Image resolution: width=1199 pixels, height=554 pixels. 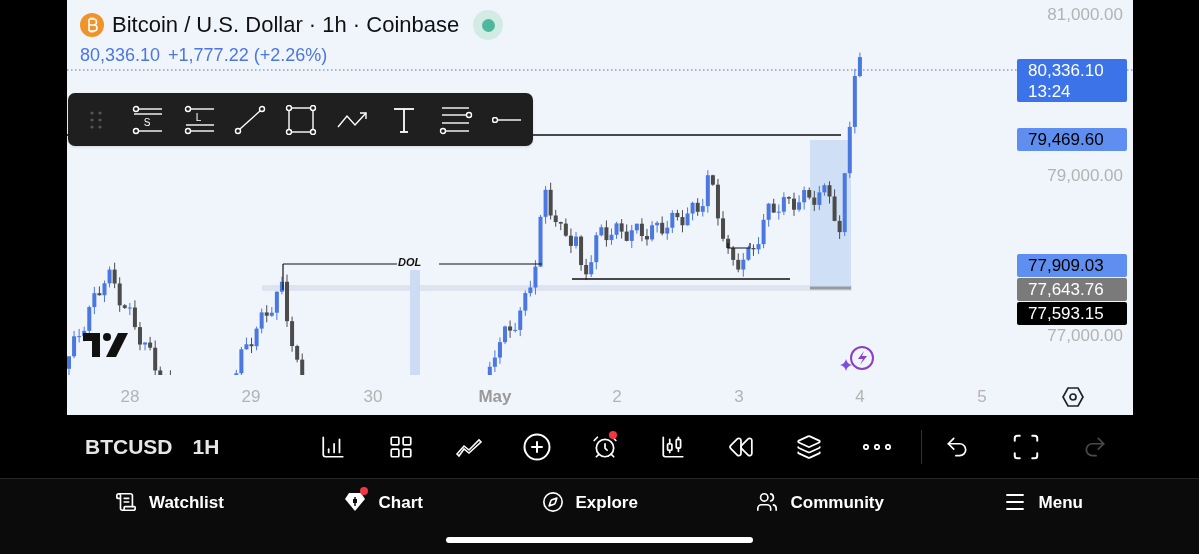 What do you see at coordinates (1066, 266) in the screenshot?
I see `tag-price: 77,909.03` at bounding box center [1066, 266].